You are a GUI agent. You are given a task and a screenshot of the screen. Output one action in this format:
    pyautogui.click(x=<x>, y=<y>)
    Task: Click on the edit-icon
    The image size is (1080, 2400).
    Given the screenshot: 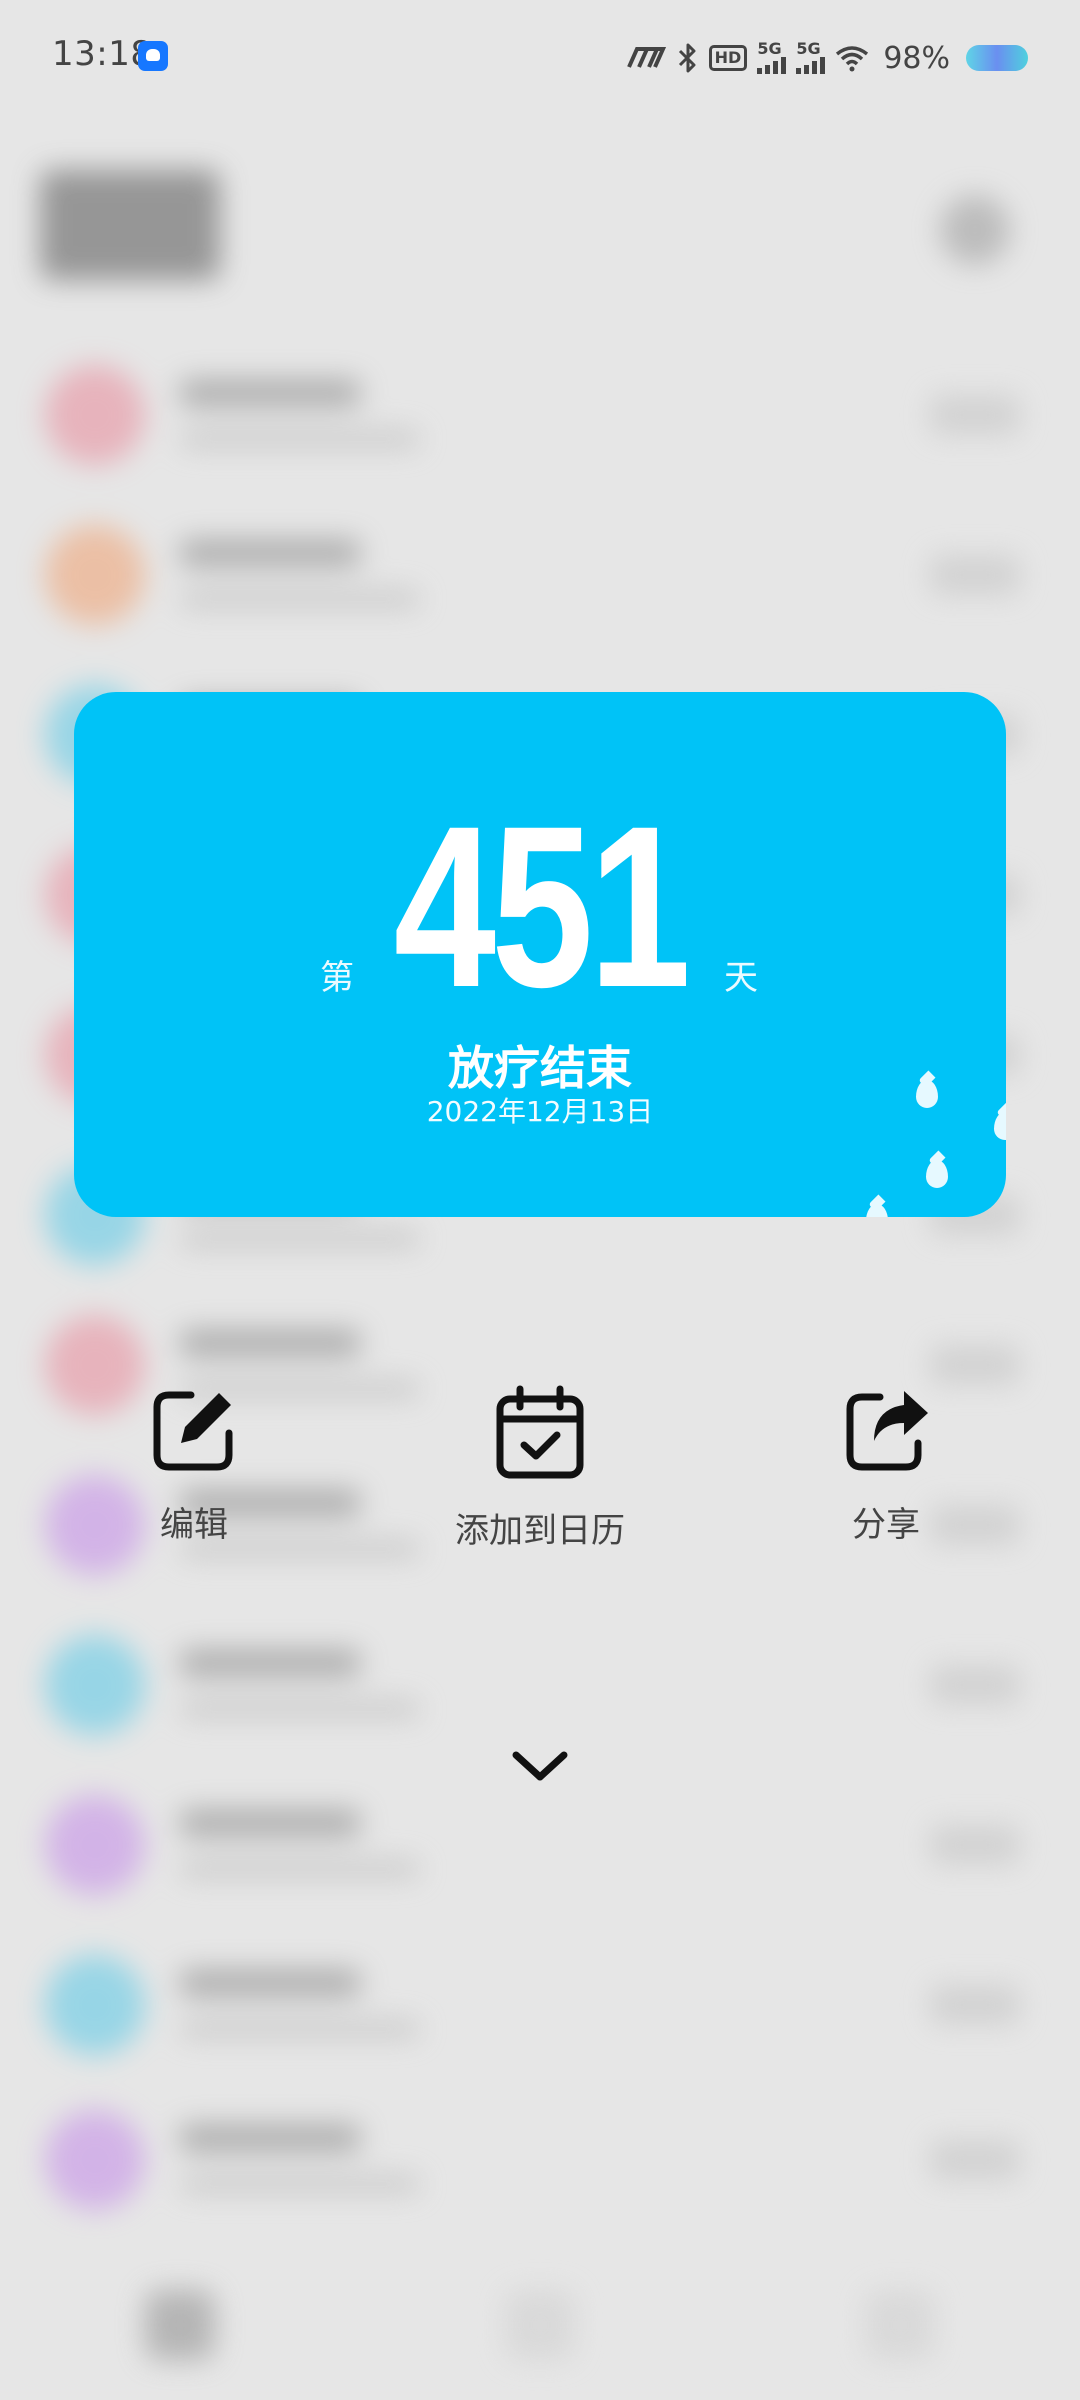 What is the action you would take?
    pyautogui.click(x=193, y=1431)
    